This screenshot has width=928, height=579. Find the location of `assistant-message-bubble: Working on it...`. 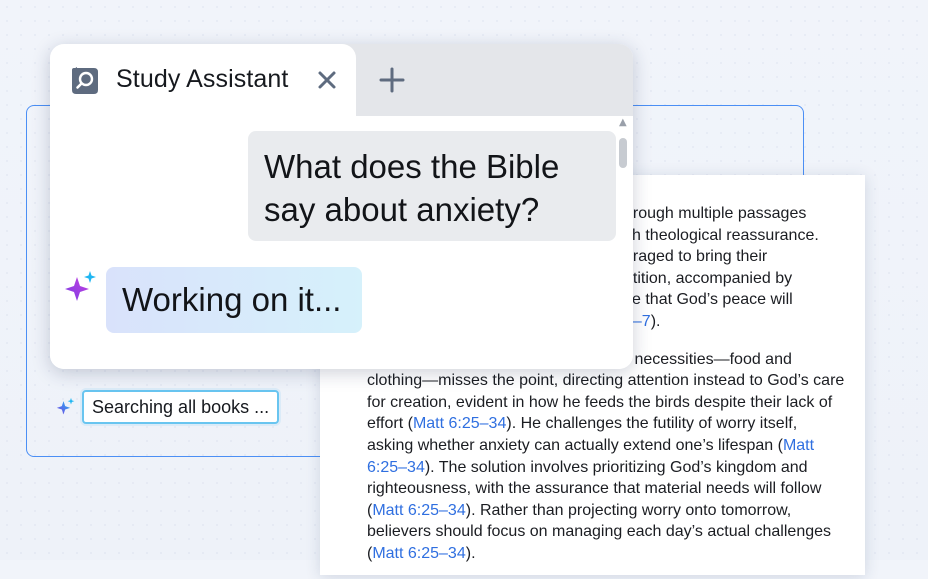

assistant-message-bubble: Working on it... is located at coordinates (234, 300).